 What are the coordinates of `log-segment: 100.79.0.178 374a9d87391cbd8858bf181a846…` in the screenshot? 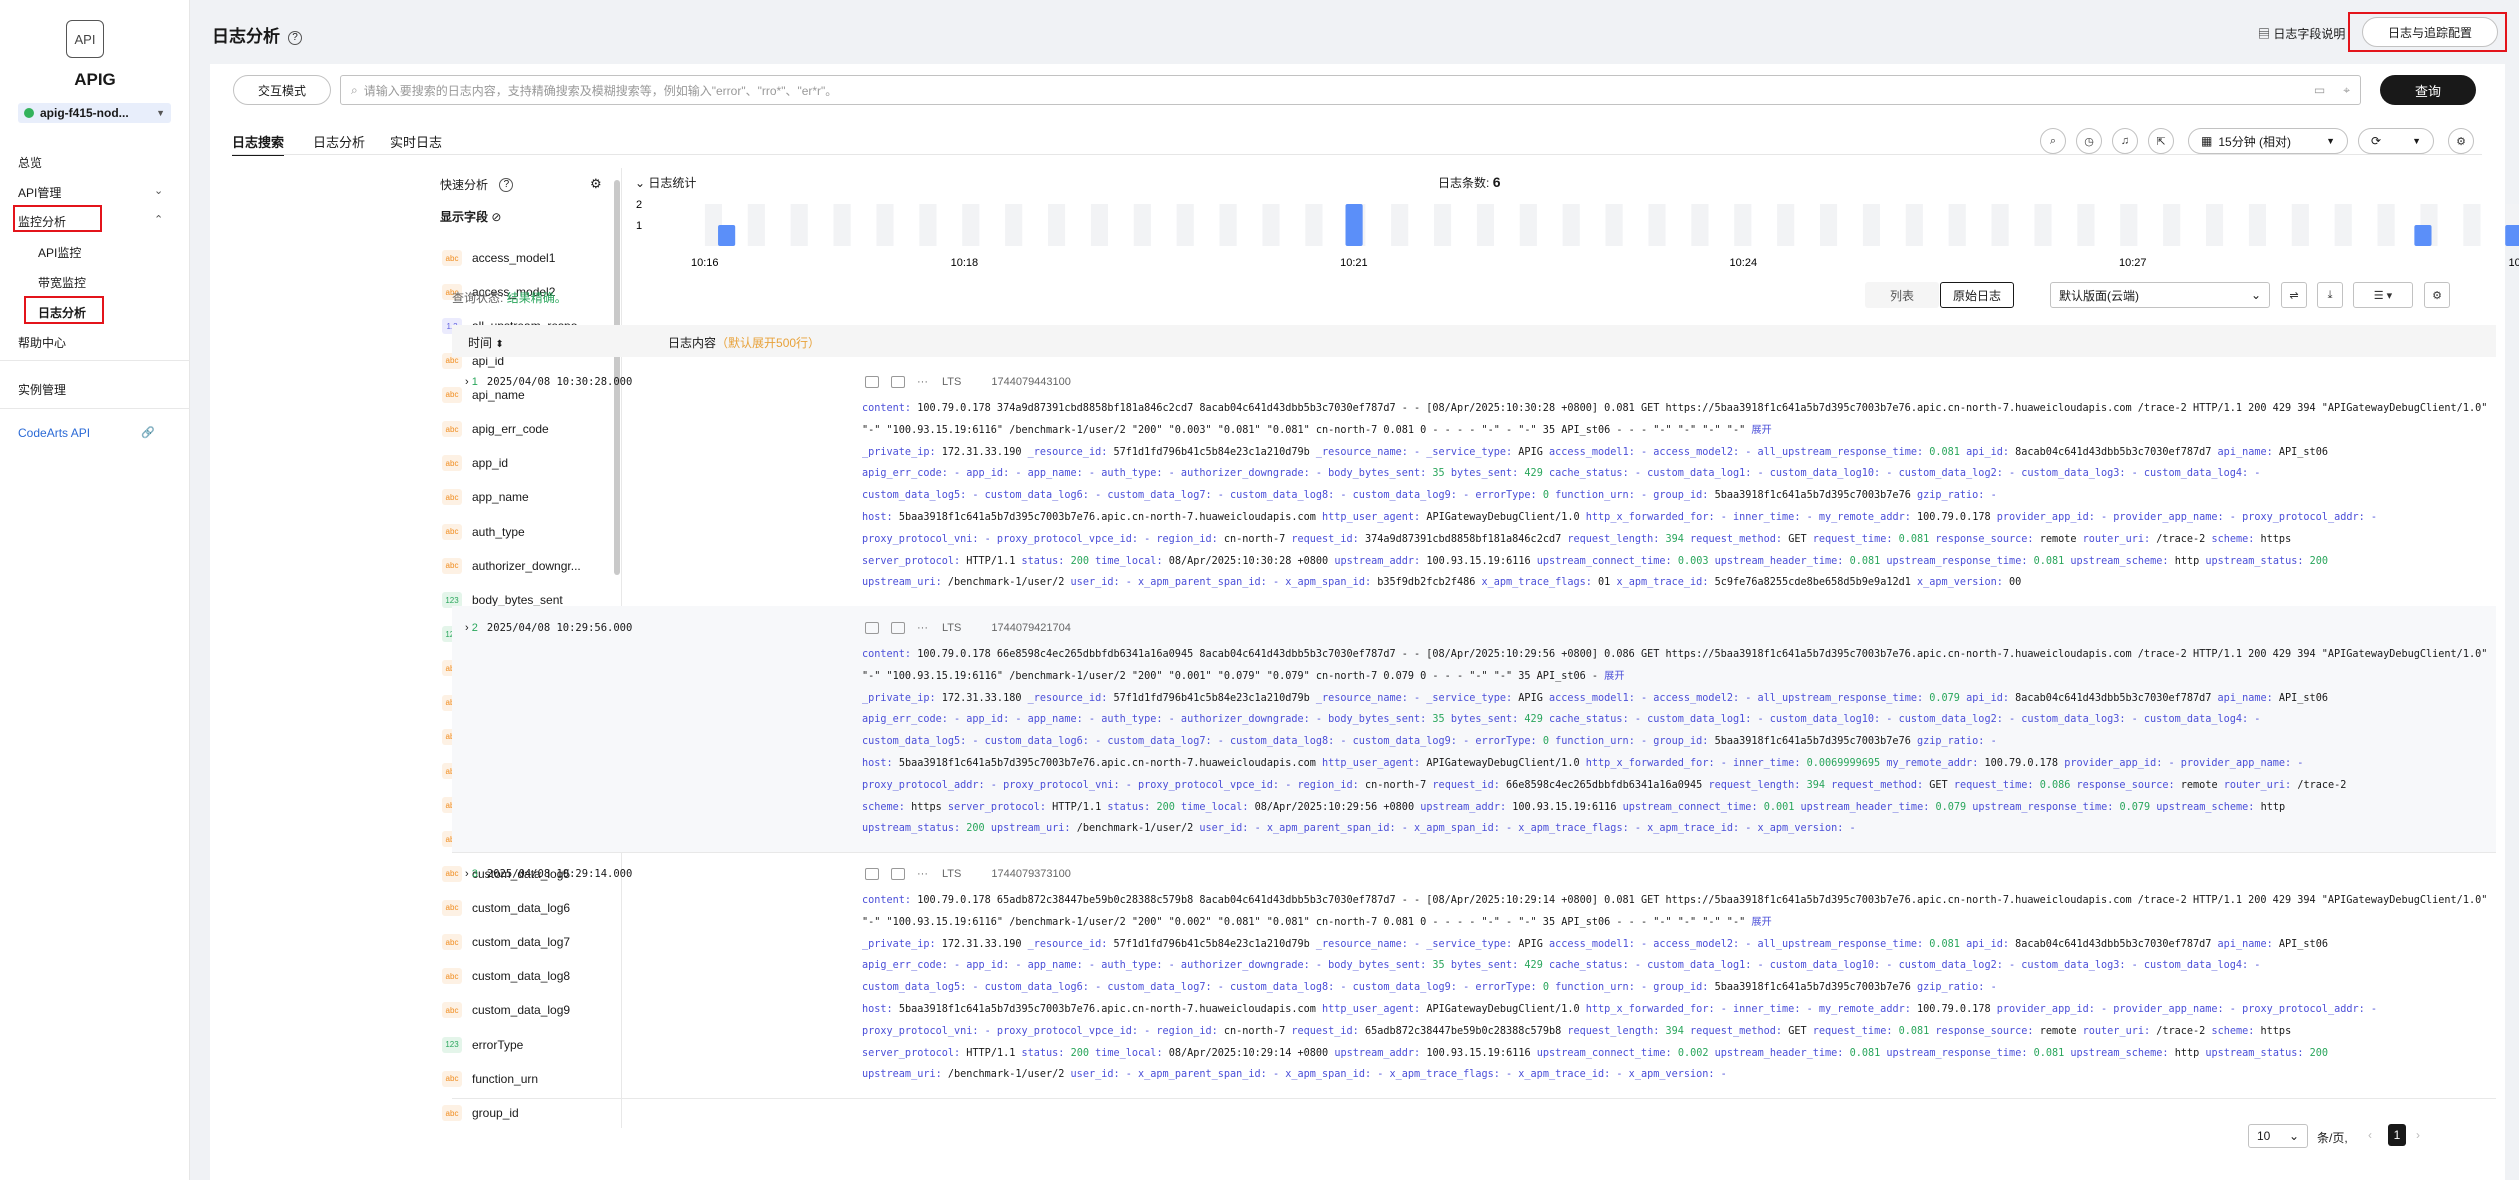 It's located at (1702, 408).